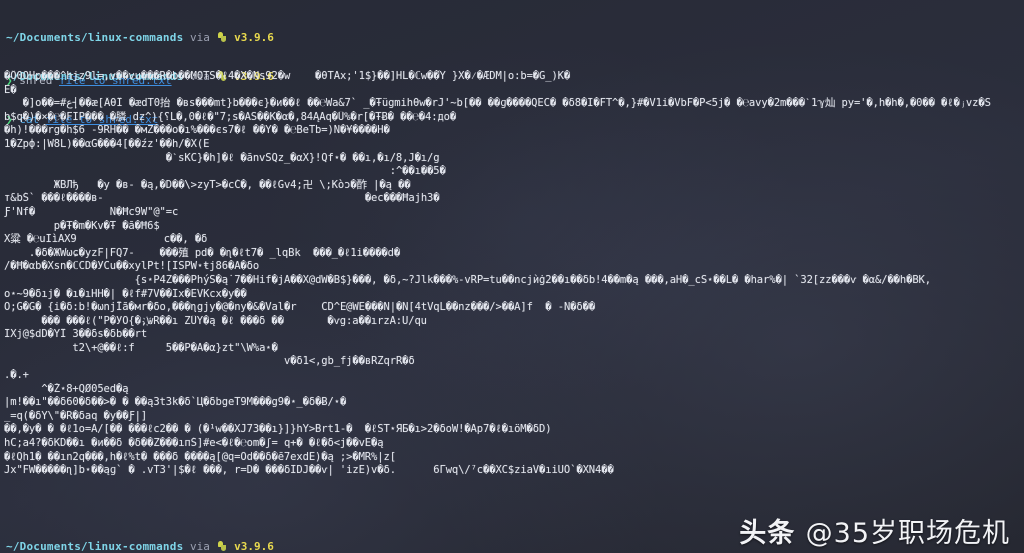 Image resolution: width=1024 pixels, height=553 pixels. I want to click on prompt-via-text: via, so click(200, 546).